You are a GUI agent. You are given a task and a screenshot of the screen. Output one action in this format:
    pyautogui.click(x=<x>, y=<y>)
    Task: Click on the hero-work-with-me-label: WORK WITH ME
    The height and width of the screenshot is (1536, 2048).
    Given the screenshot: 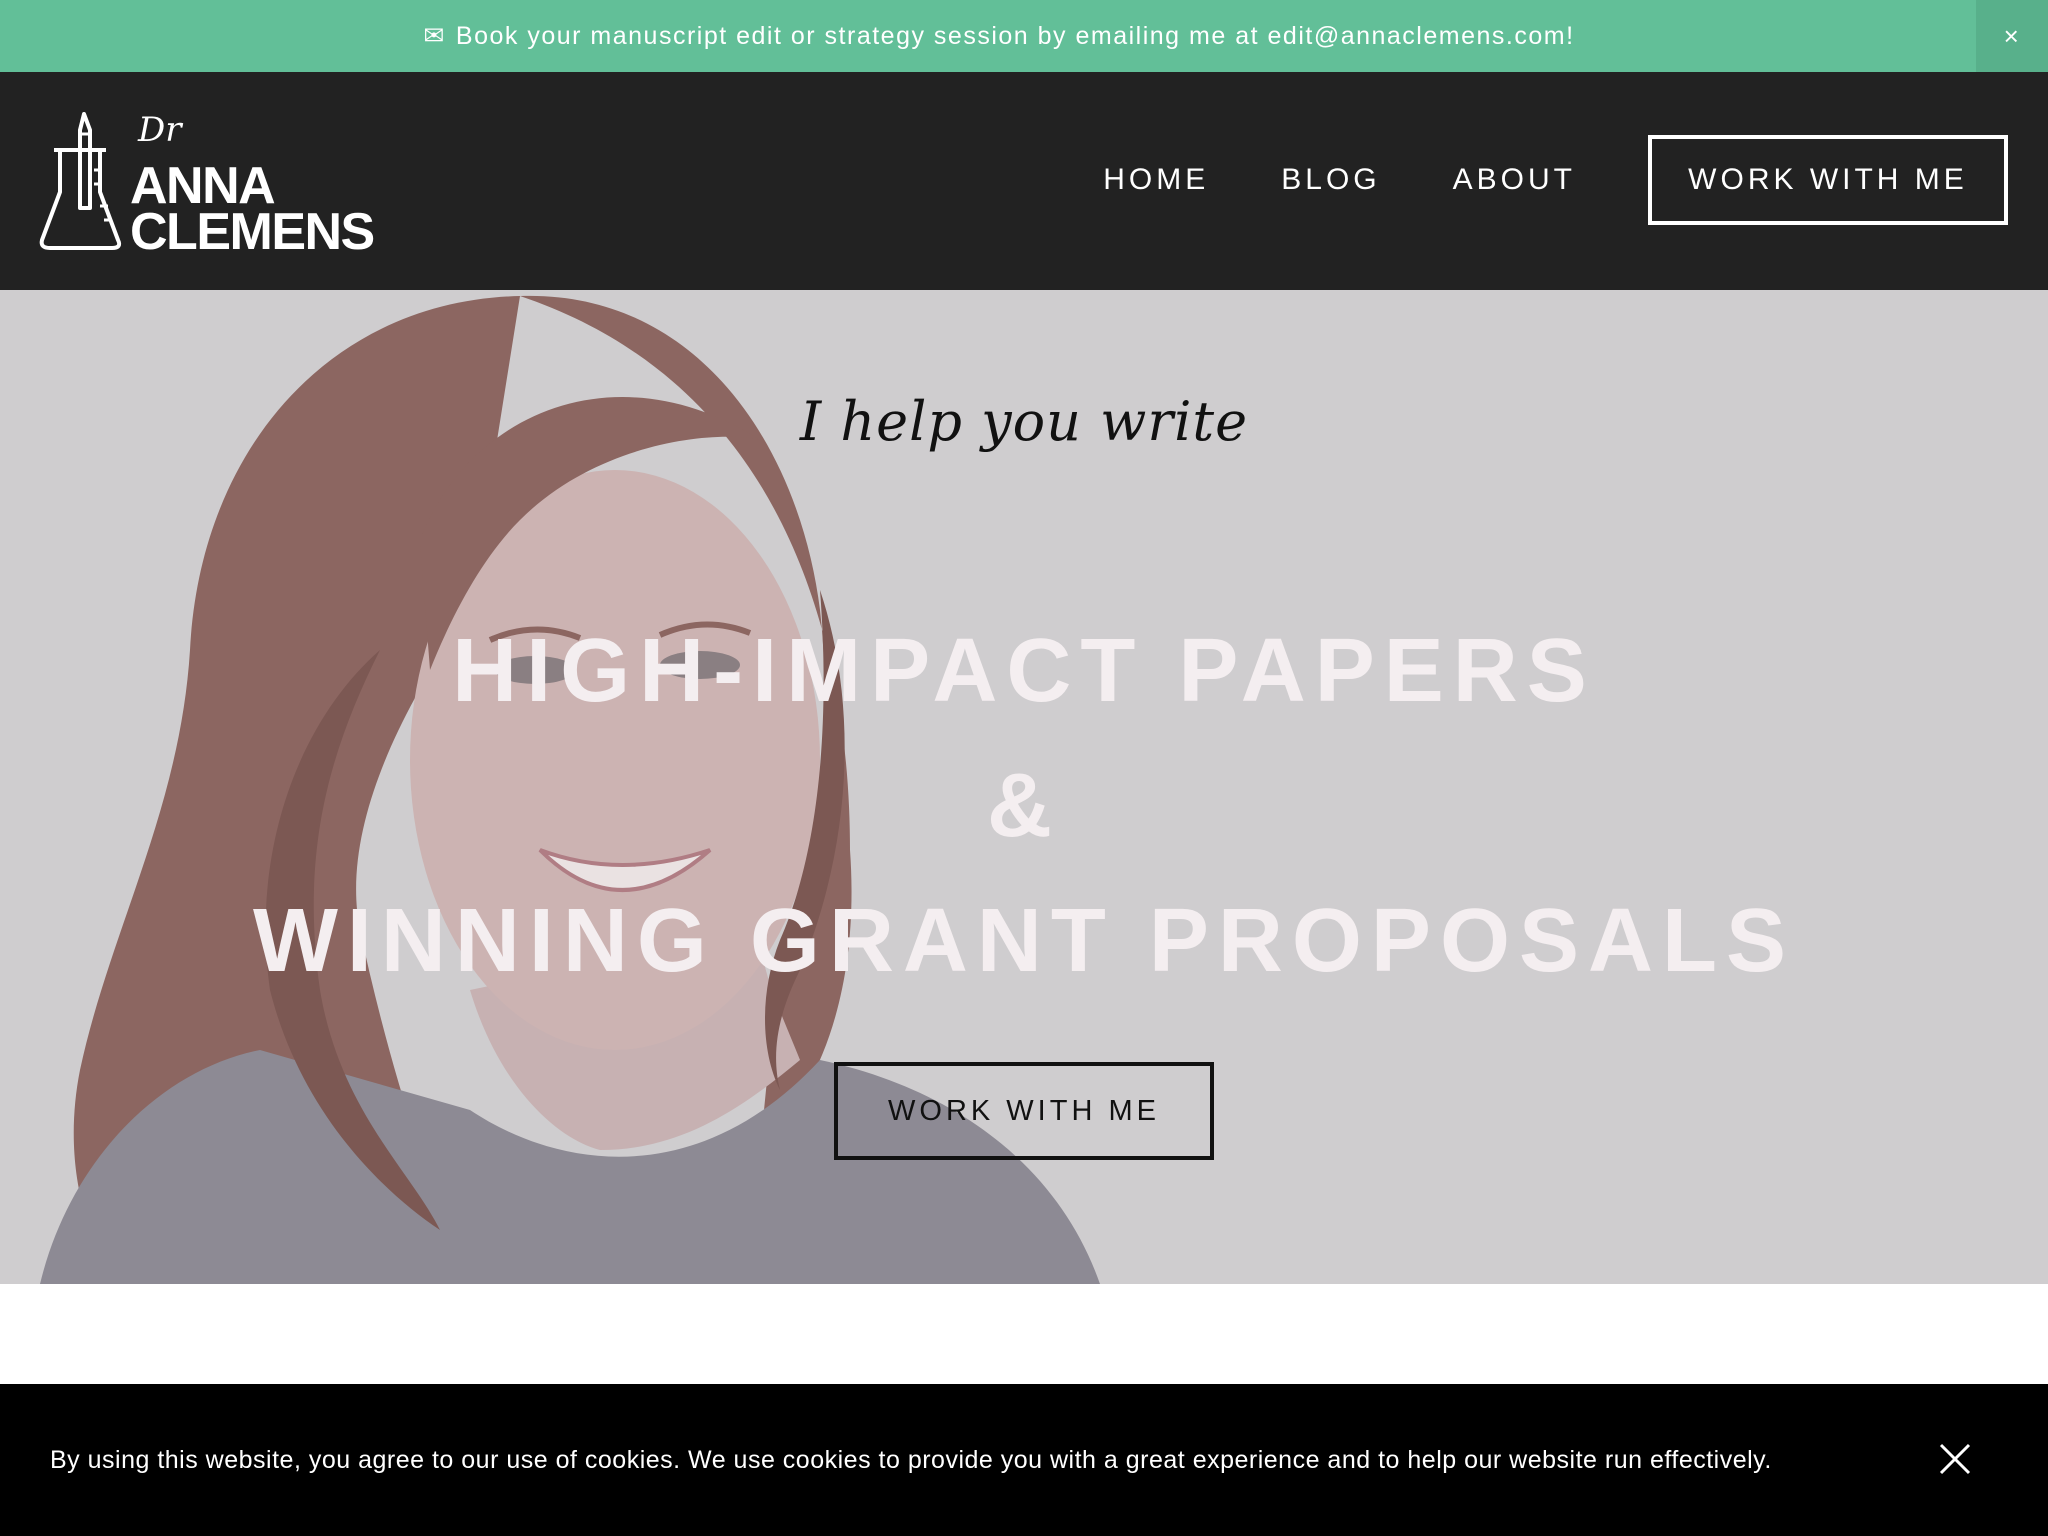 What is the action you would take?
    pyautogui.click(x=1024, y=1110)
    